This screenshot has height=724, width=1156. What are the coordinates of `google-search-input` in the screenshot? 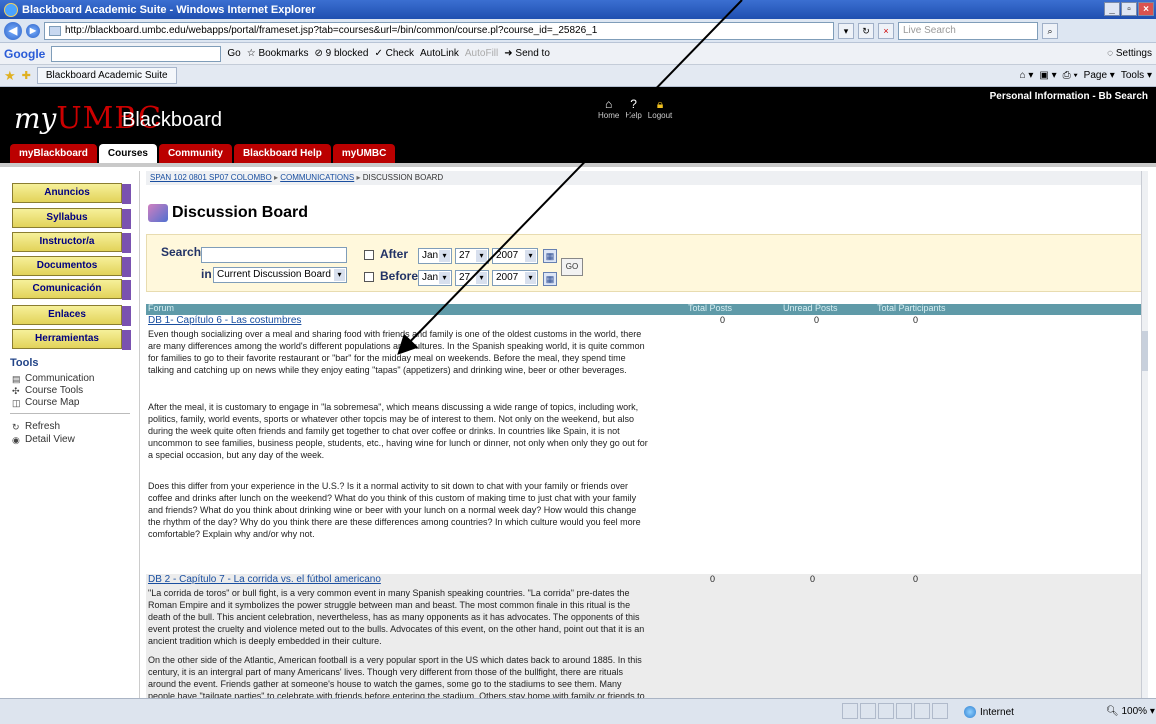 It's located at (136, 53).